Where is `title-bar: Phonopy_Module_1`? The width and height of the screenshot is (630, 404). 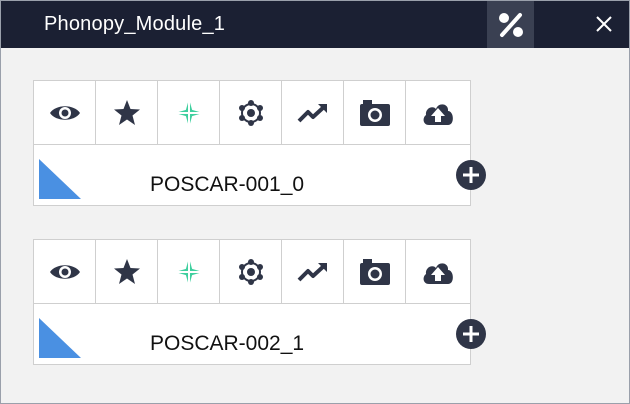
title-bar: Phonopy_Module_1 is located at coordinates (315, 24).